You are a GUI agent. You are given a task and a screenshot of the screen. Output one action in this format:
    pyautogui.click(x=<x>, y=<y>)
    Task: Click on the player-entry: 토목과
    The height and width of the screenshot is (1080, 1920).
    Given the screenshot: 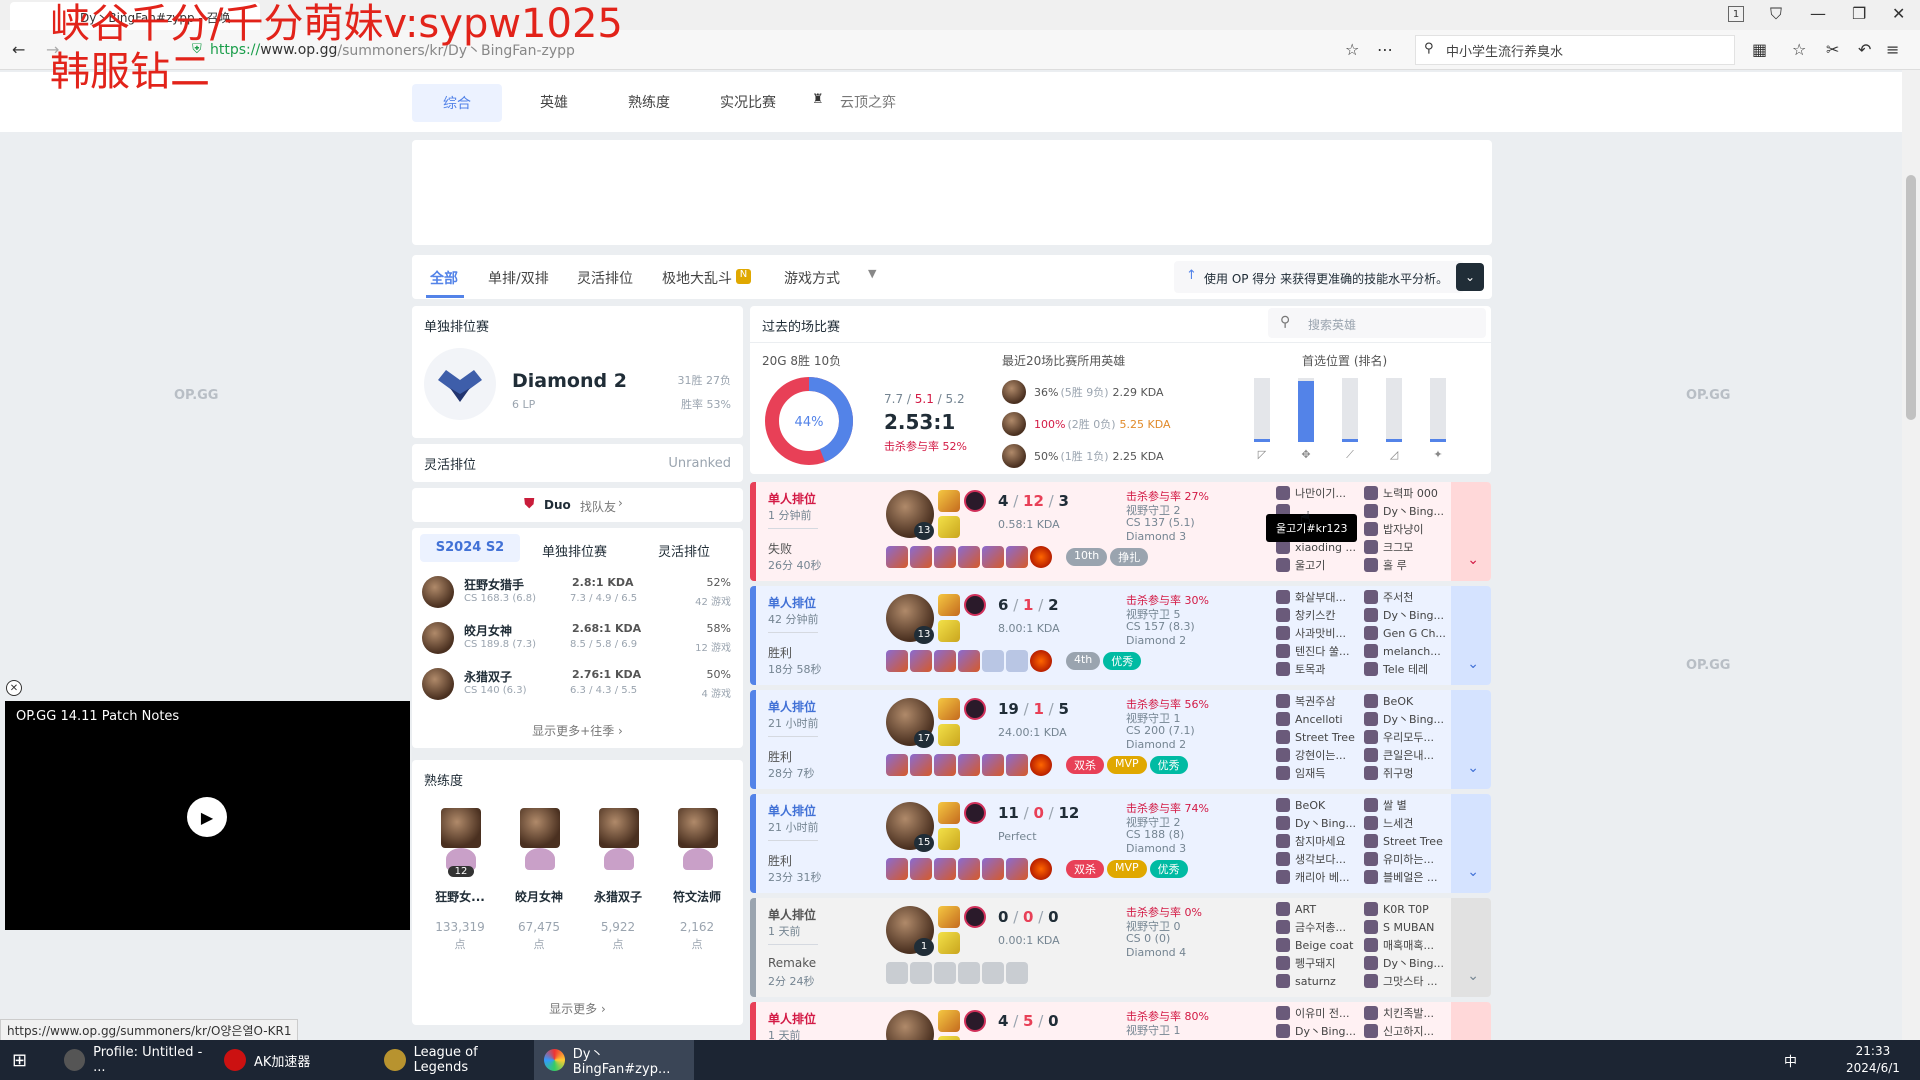 What is the action you would take?
    pyautogui.click(x=1319, y=669)
    